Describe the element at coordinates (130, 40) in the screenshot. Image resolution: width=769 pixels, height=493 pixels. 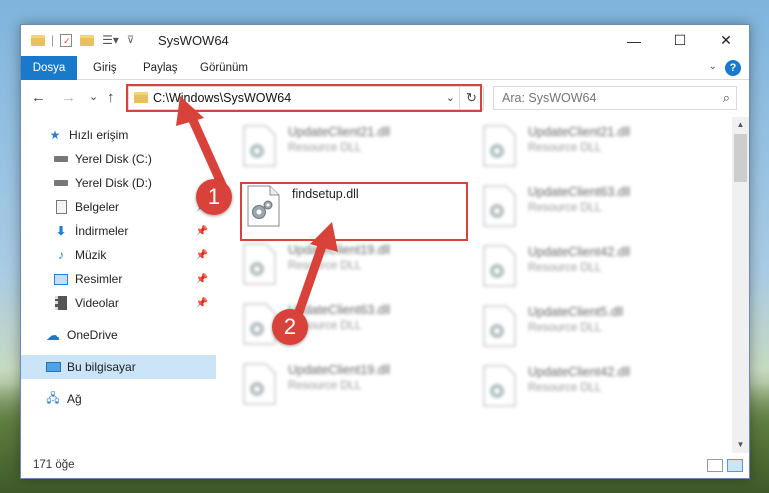
I see `chevron-down-icon: ⊽` at that location.